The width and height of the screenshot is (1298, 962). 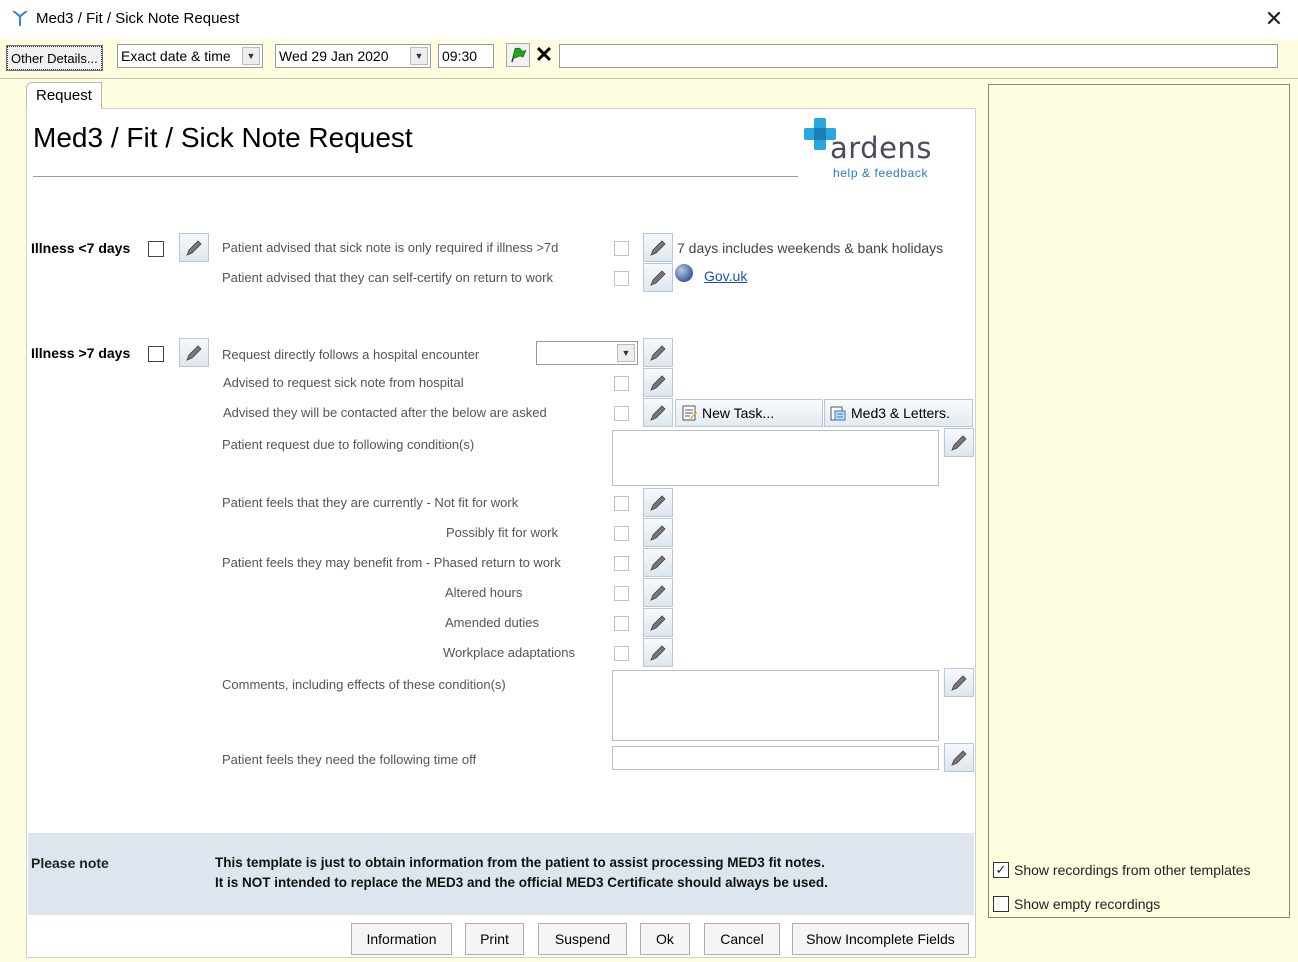 I want to click on amended-duties-label: Amended duties, so click(x=492, y=622).